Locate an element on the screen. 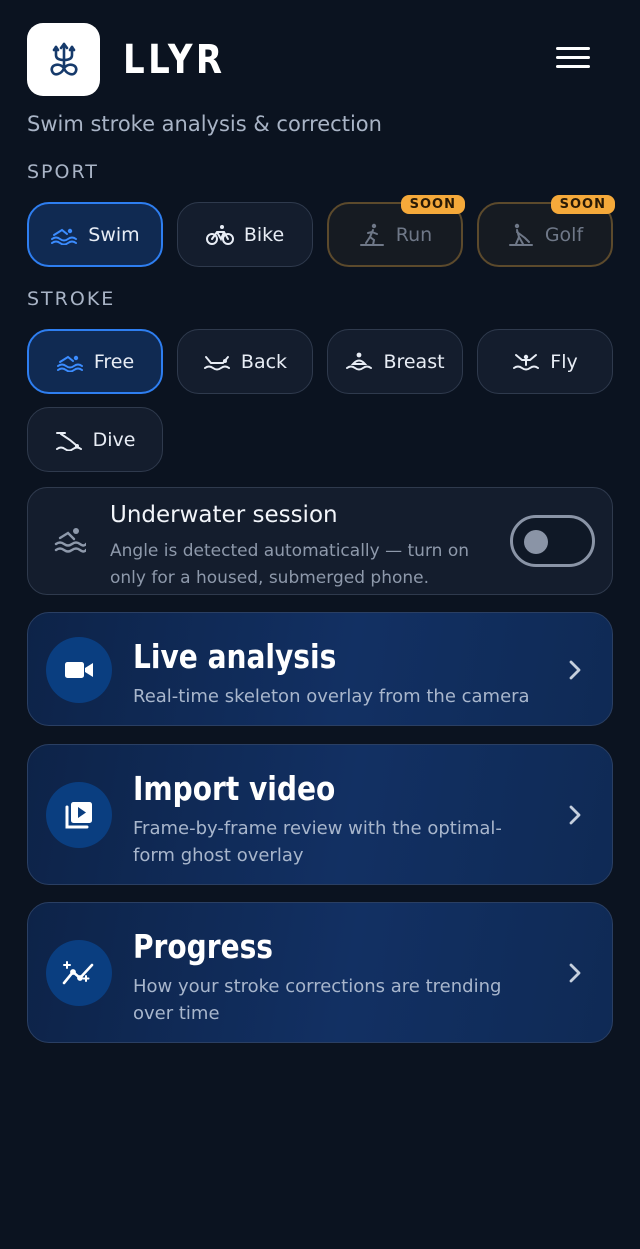 The width and height of the screenshot is (640, 1249). hamburger-menu-icon is located at coordinates (573, 60).